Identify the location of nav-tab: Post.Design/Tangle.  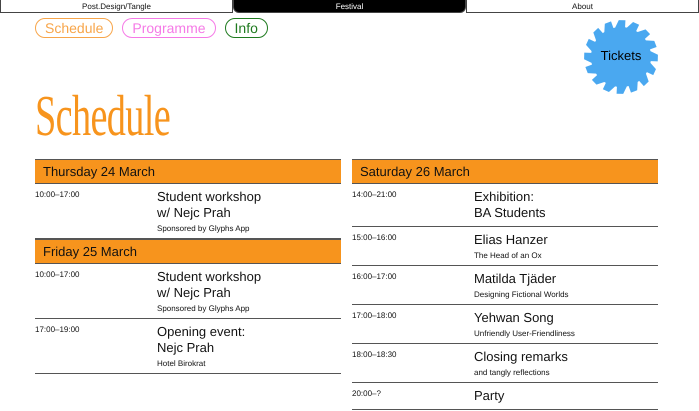
(116, 6).